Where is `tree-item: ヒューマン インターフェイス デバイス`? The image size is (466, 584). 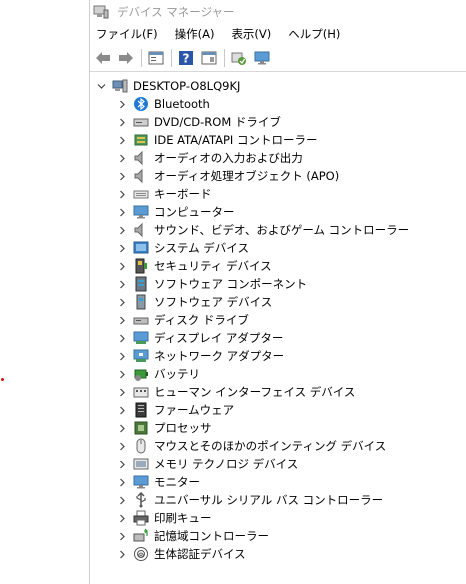
tree-item: ヒューマン インターフェイス デバイス is located at coordinates (278, 392).